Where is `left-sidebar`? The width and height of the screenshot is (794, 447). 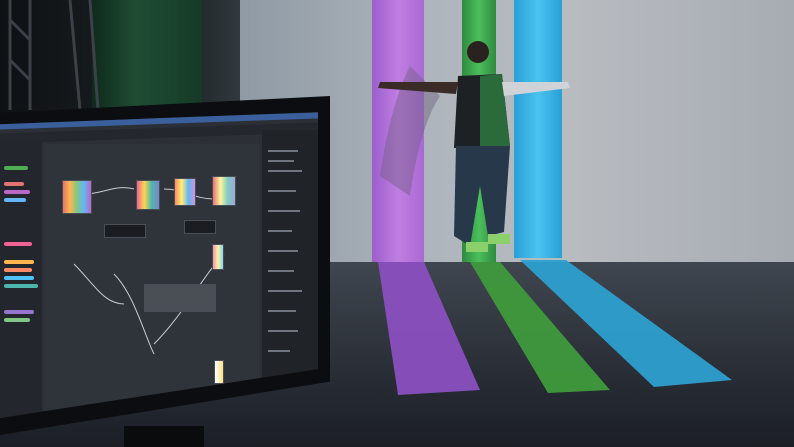
left-sidebar is located at coordinates (21, 280).